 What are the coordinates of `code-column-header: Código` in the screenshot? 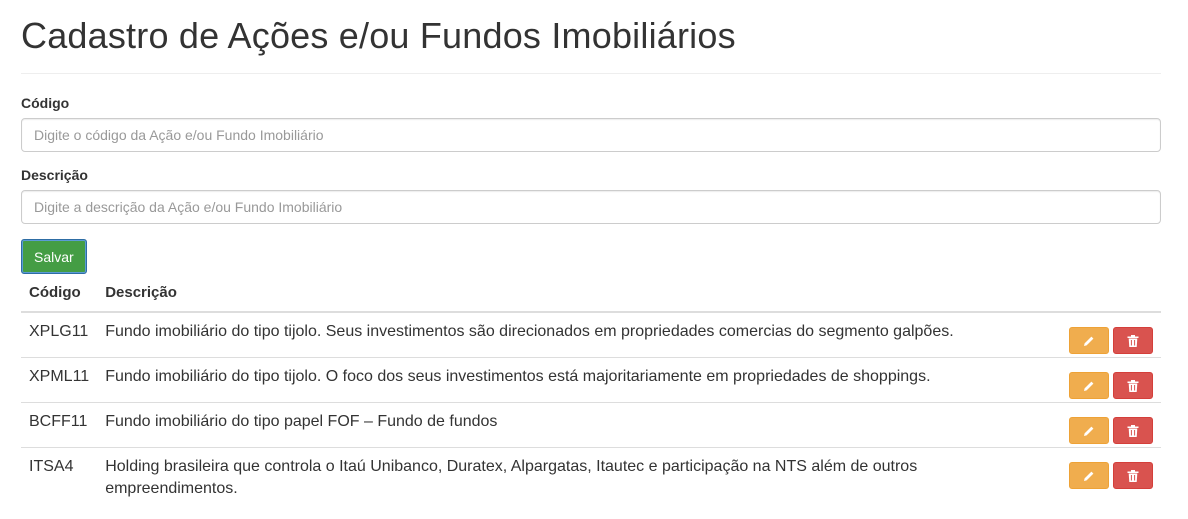 It's located at (59, 293).